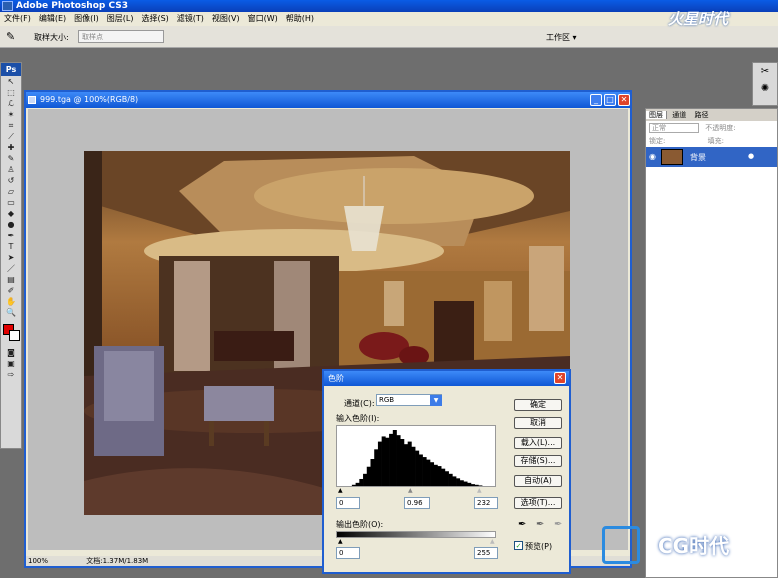 The image size is (778, 578). I want to click on dodge-tool-icon: ●, so click(11, 224).